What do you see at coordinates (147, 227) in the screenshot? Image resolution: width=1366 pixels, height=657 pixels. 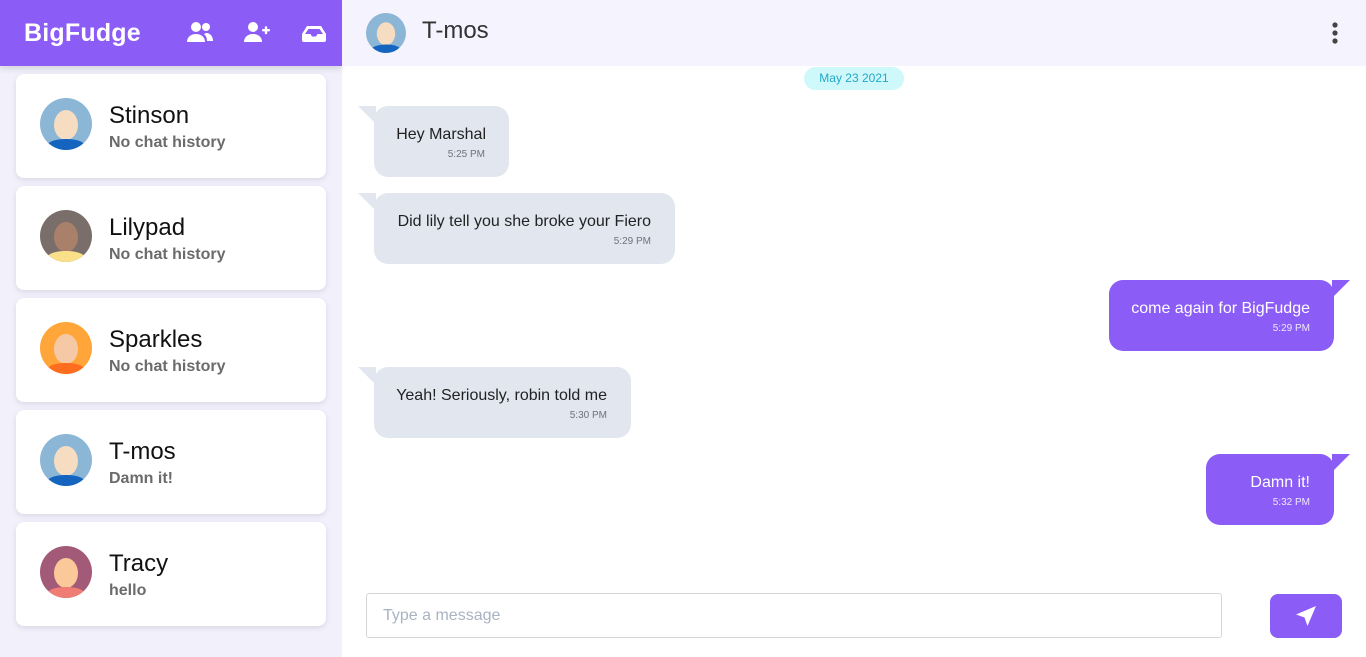 I see `contact-name: Lilypad` at bounding box center [147, 227].